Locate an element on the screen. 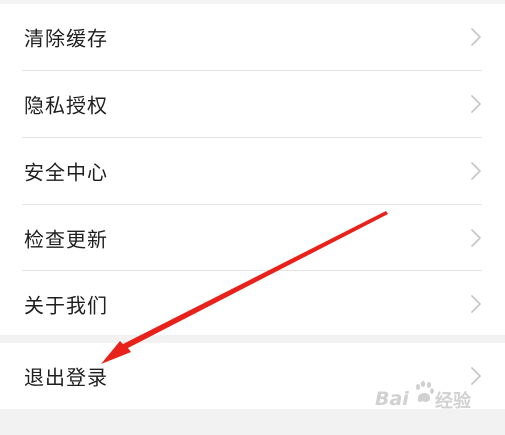 The height and width of the screenshot is (435, 505). settings-item-label: 安全中心 is located at coordinates (66, 172).